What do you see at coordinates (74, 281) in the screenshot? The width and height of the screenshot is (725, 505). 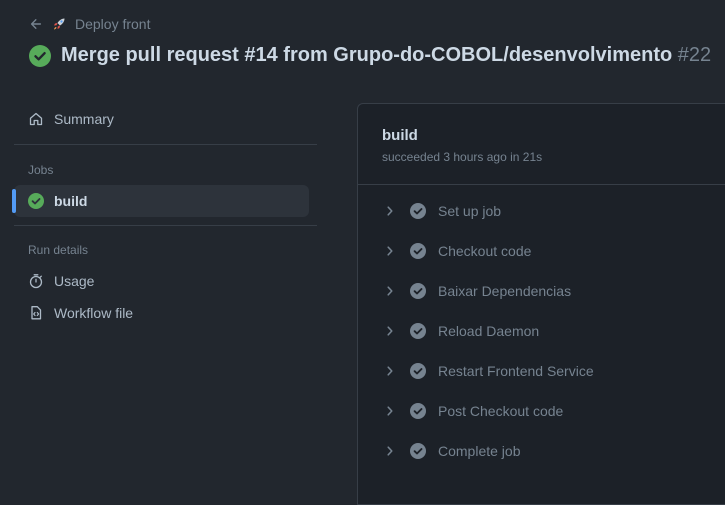 I see `sidebar-item-label: Usage` at bounding box center [74, 281].